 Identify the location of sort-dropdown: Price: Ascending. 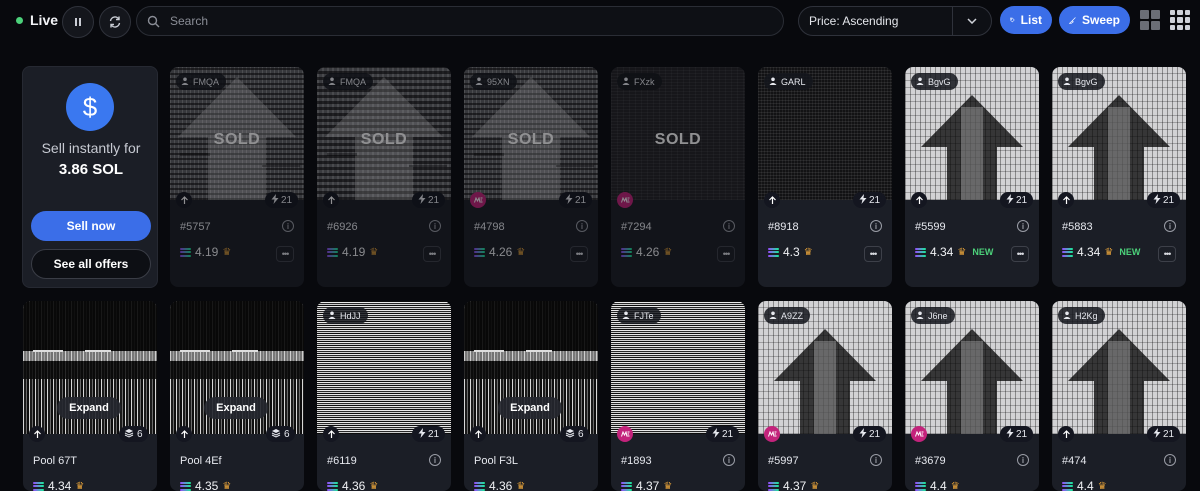
(895, 21).